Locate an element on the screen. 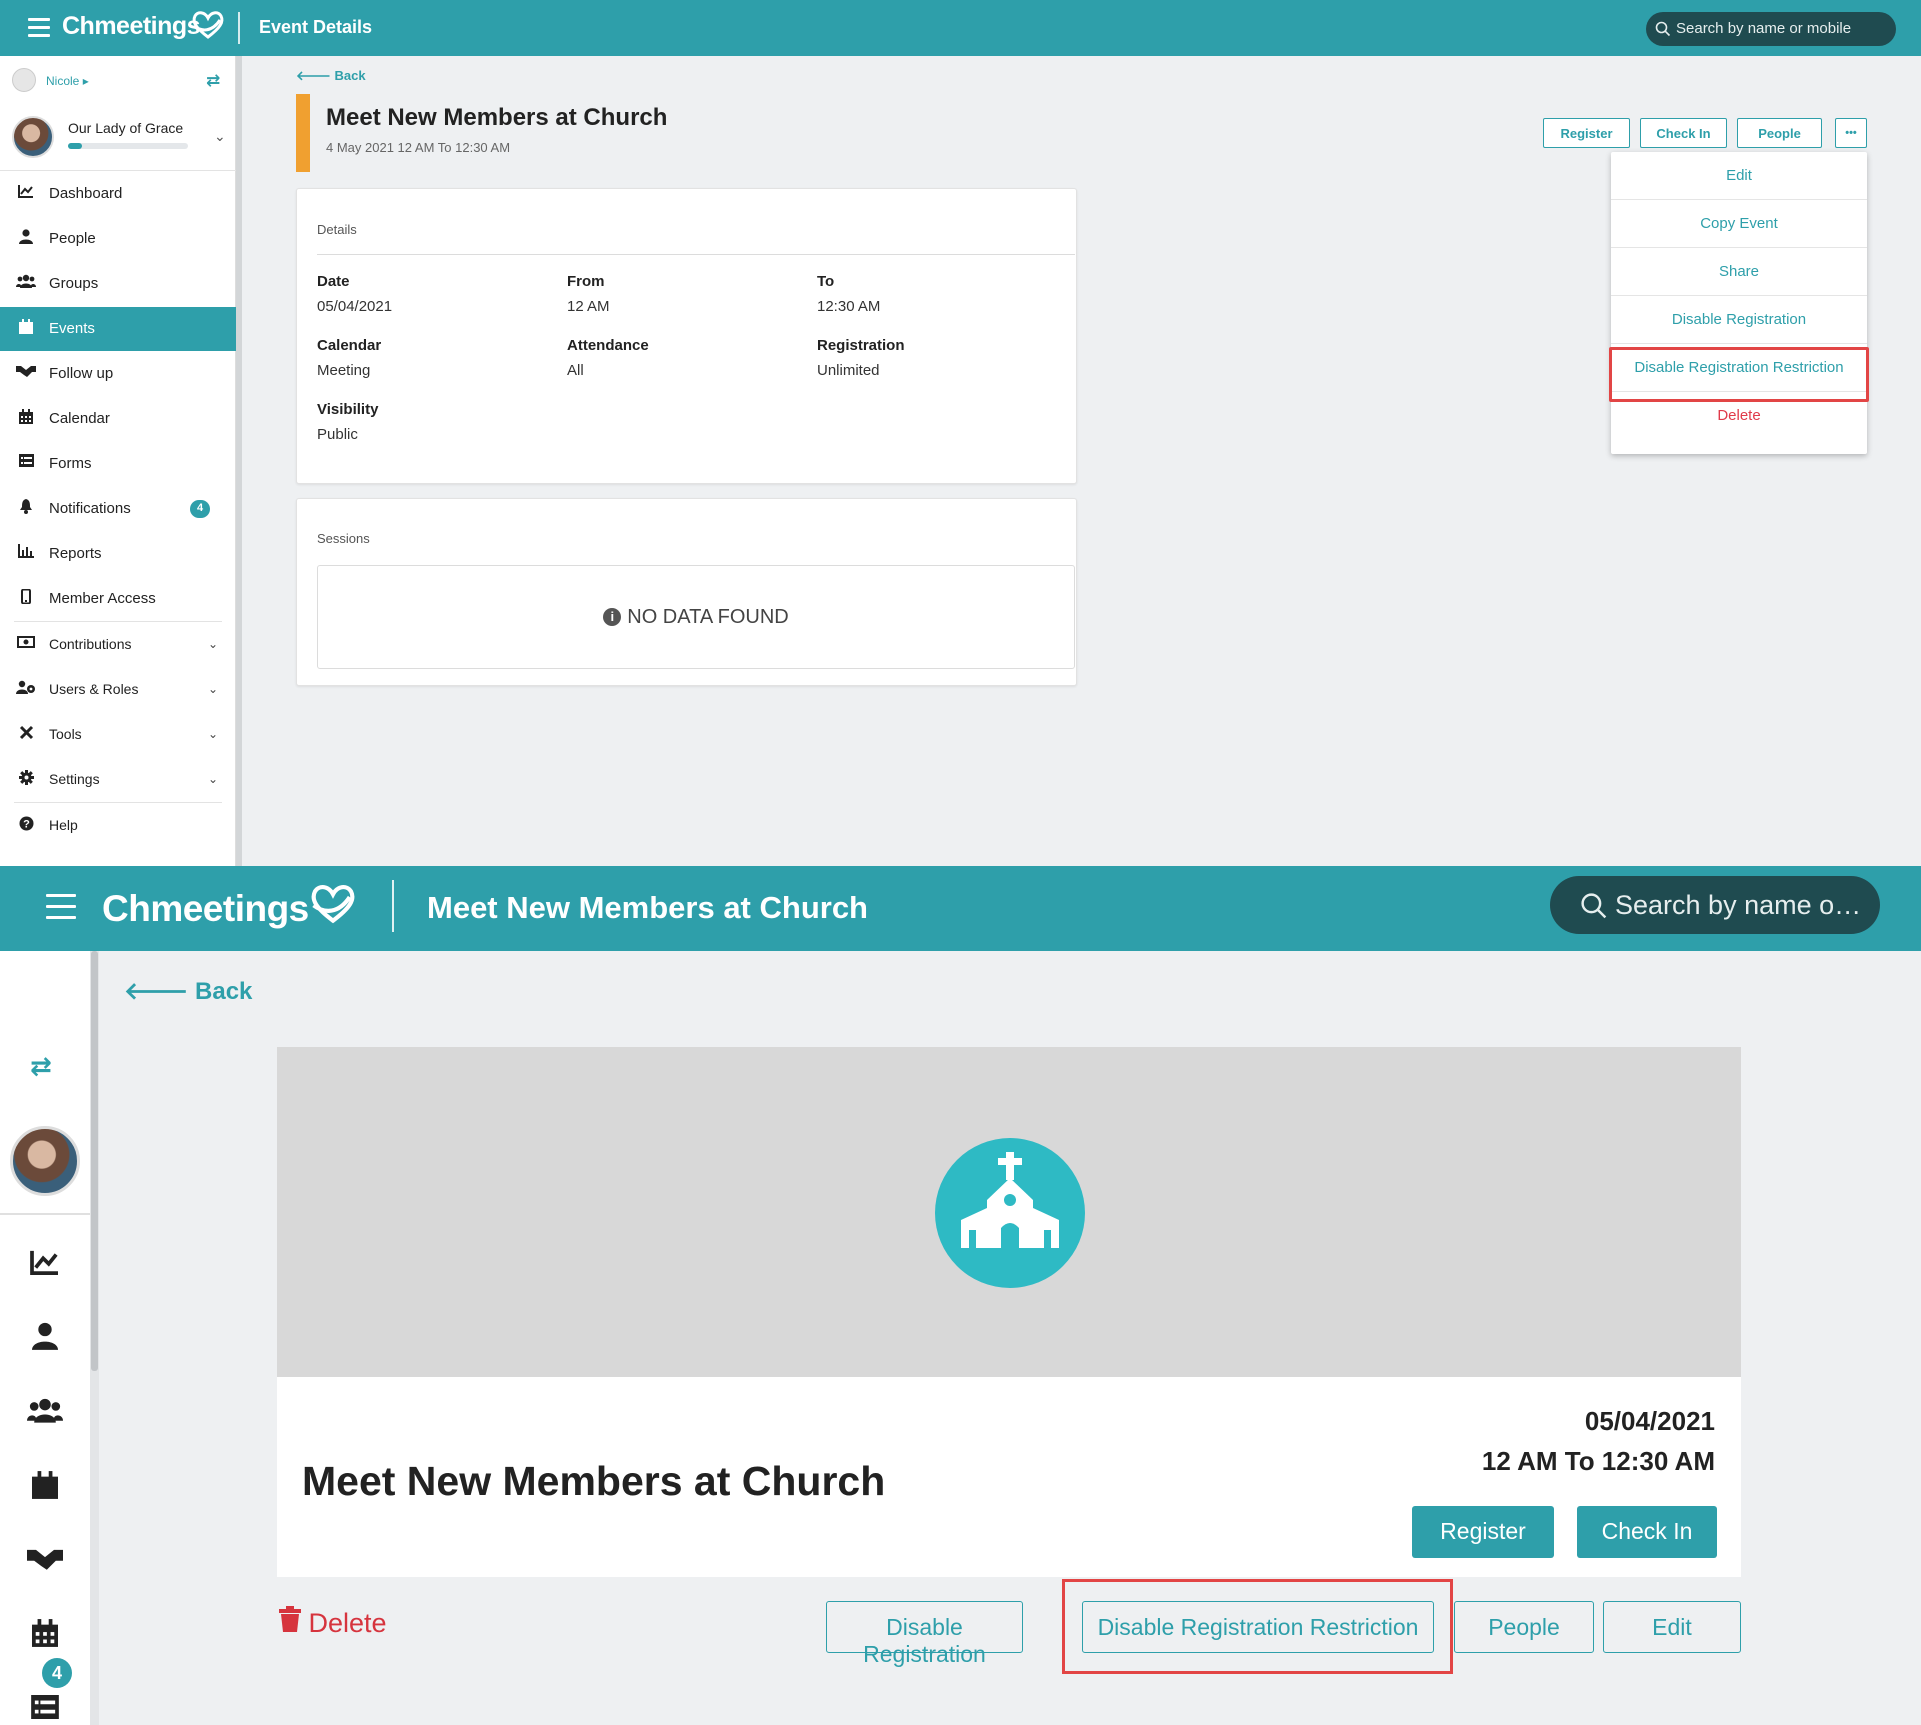 This screenshot has height=1725, width=1921. nav-followup: Follow up is located at coordinates (118, 374).